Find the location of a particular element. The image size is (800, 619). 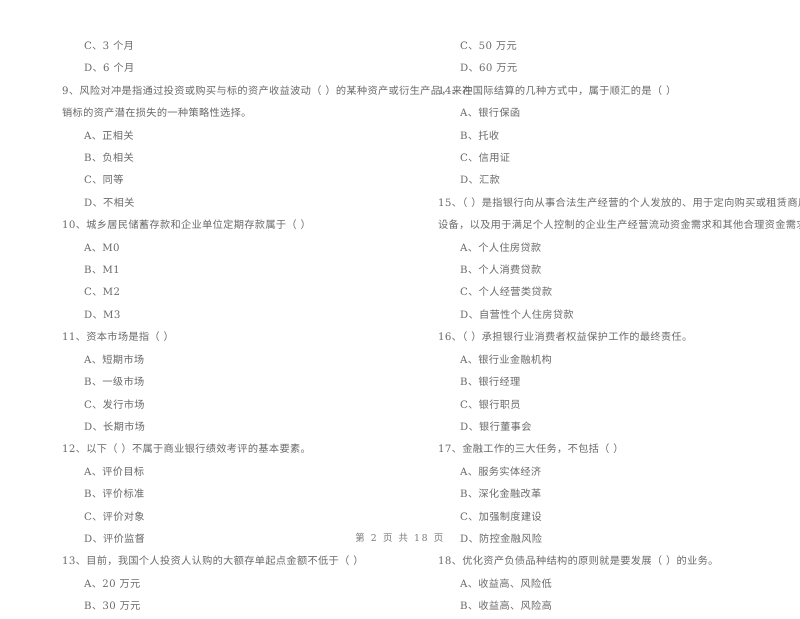

question-text: 17、金融工作的三大任务，不包括（ ） is located at coordinates (531, 450).